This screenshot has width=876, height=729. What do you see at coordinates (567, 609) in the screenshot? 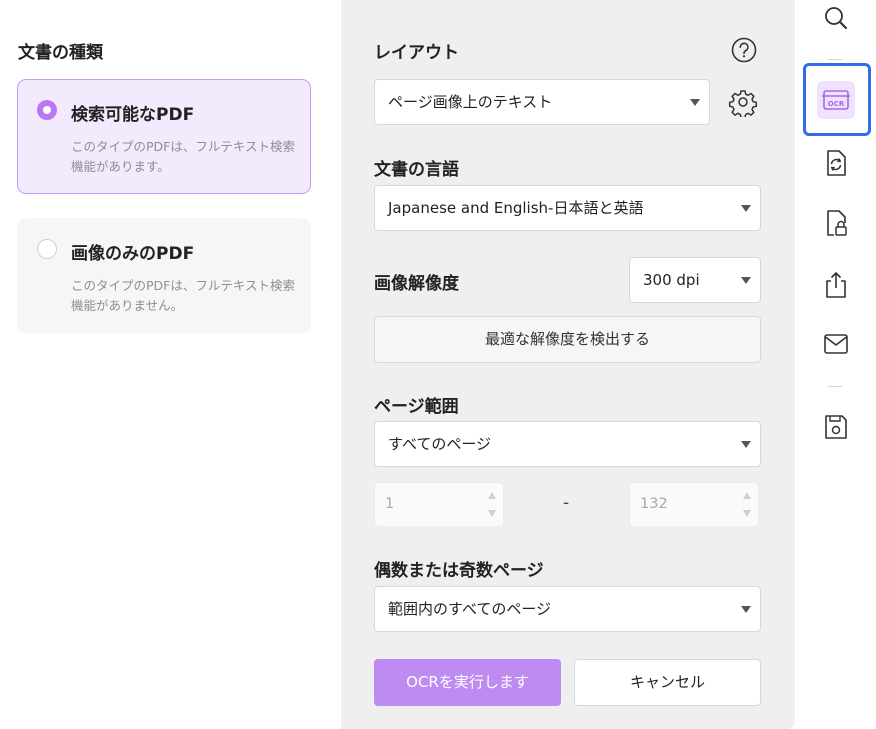
I see `odd-even-select: 範囲内のすべてのページ` at bounding box center [567, 609].